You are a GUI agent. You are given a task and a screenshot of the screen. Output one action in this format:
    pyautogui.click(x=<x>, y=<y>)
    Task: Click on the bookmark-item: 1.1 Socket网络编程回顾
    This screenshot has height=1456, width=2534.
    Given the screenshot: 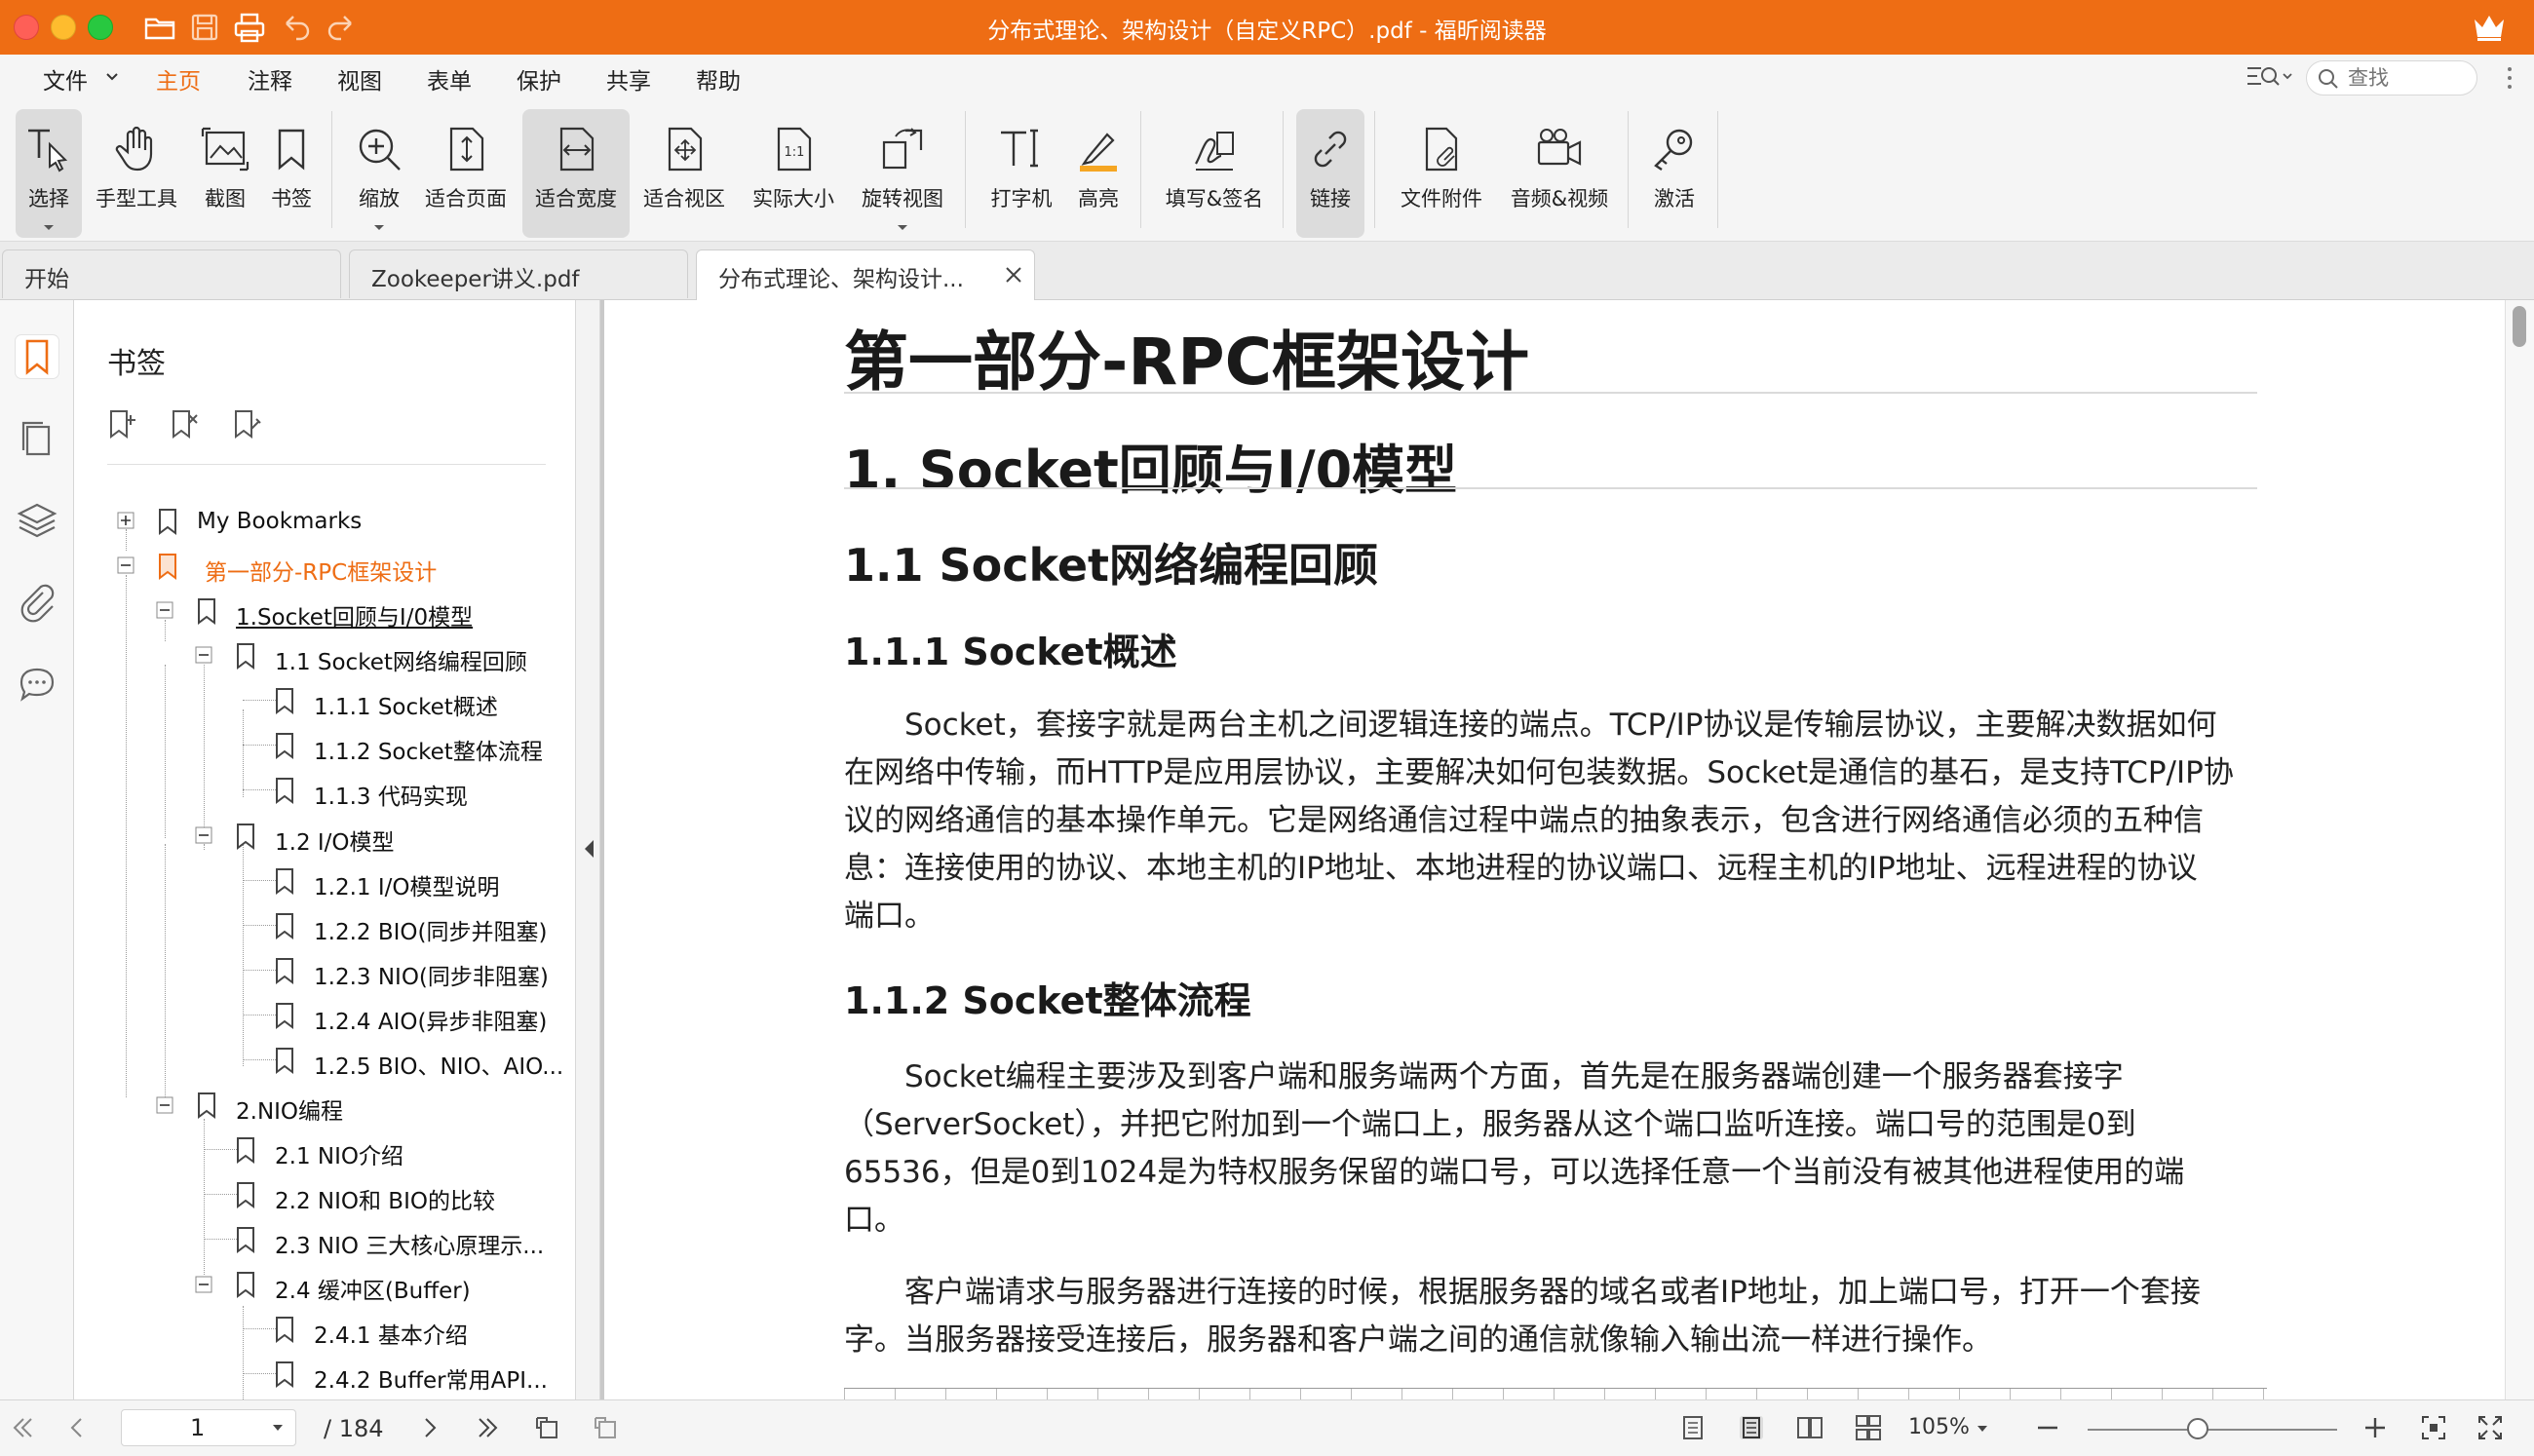 What is the action you would take?
    pyautogui.click(x=399, y=654)
    